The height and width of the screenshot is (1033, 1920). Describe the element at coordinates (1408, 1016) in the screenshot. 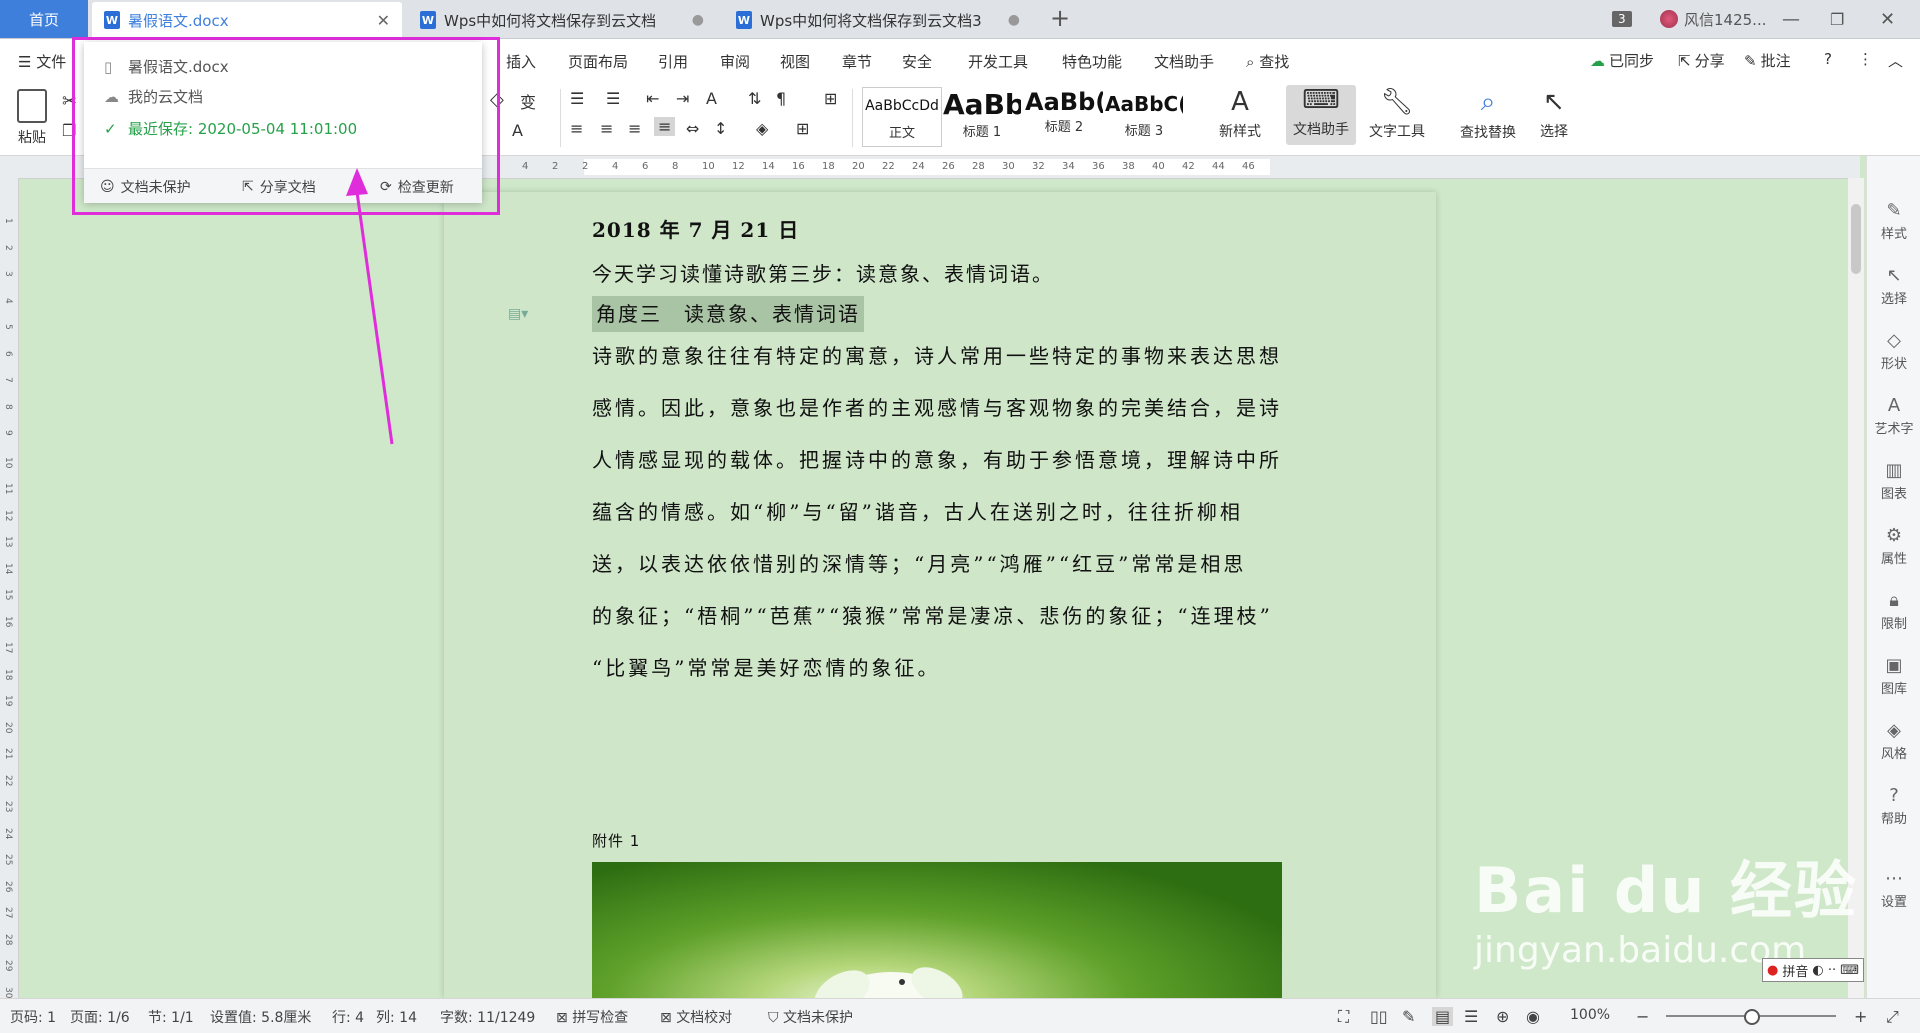

I see `write-mode-icon: ✎` at that location.